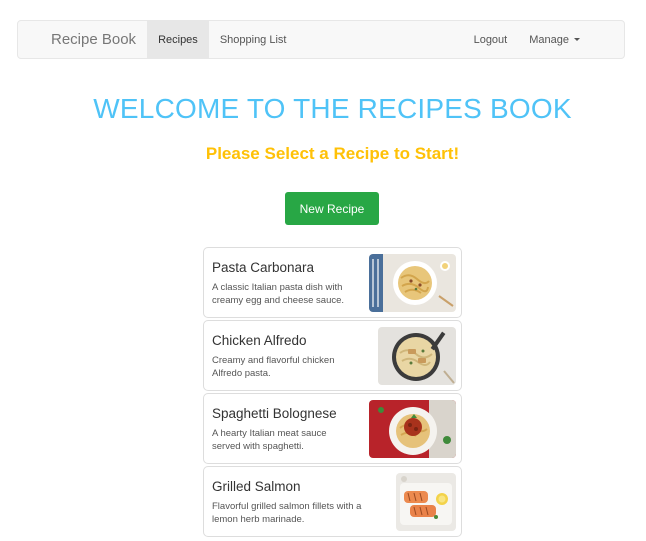 The height and width of the screenshot is (541, 646). Describe the element at coordinates (258, 446) in the screenshot. I see `recipe-description-line: served with spaghetti.` at that location.